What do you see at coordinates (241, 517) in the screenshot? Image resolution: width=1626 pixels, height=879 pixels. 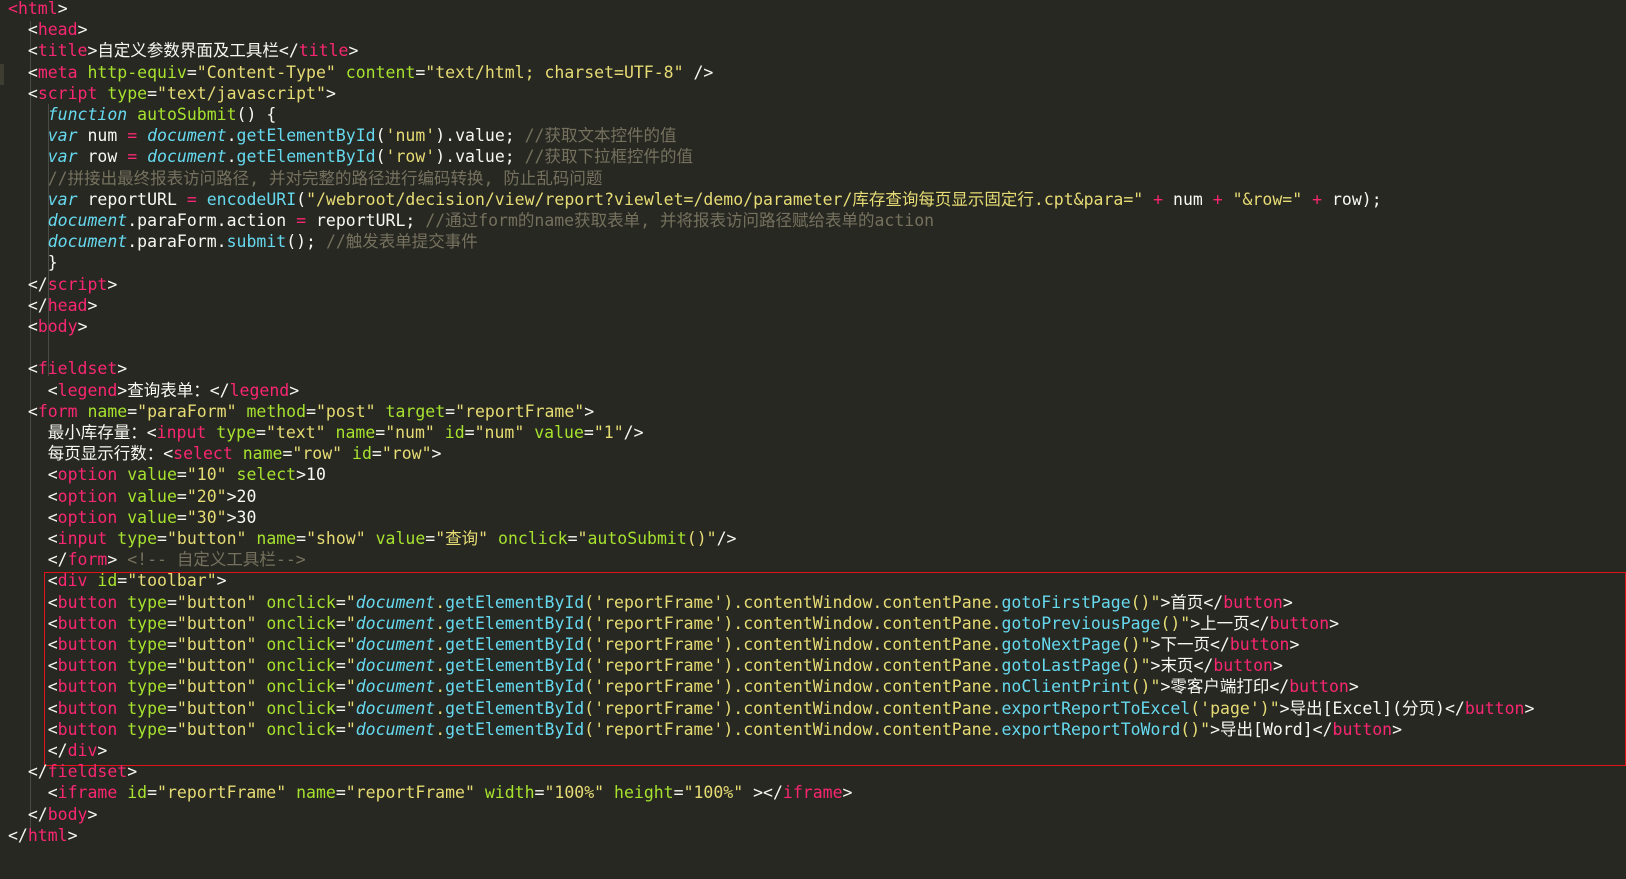 I see `code-token: >30` at bounding box center [241, 517].